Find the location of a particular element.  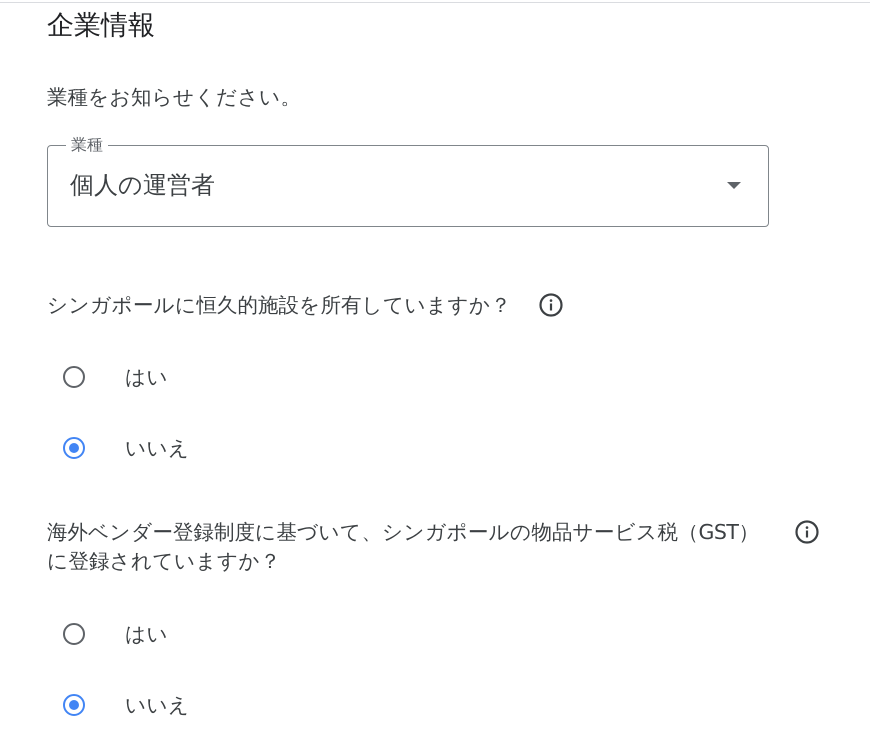

question-text: シンガポールに恒久的施設を所有していますか？ is located at coordinates (279, 305).